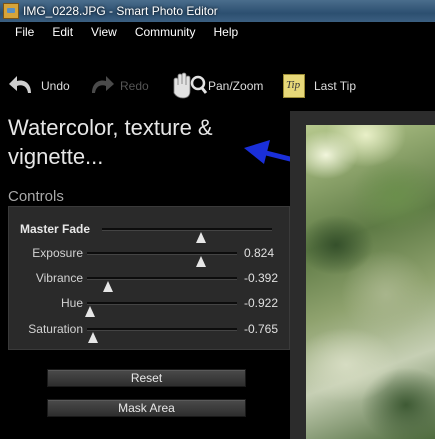  Describe the element at coordinates (55, 86) in the screenshot. I see `undo-label: Undo` at that location.